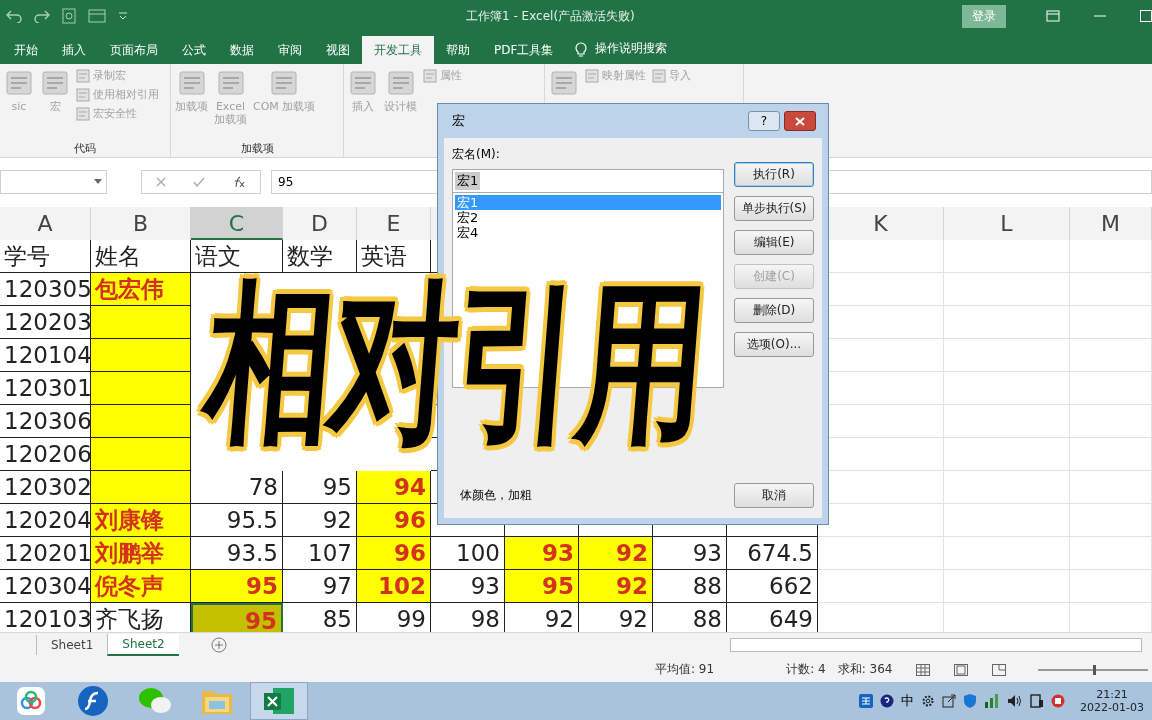 The width and height of the screenshot is (1152, 720). I want to click on sheet-tab: Sheet2, so click(143, 645).